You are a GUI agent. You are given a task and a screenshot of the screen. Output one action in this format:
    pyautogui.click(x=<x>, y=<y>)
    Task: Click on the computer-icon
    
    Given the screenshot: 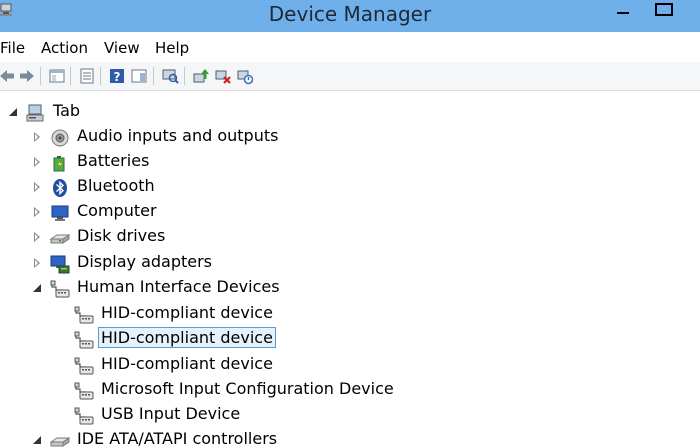 What is the action you would take?
    pyautogui.click(x=35, y=113)
    